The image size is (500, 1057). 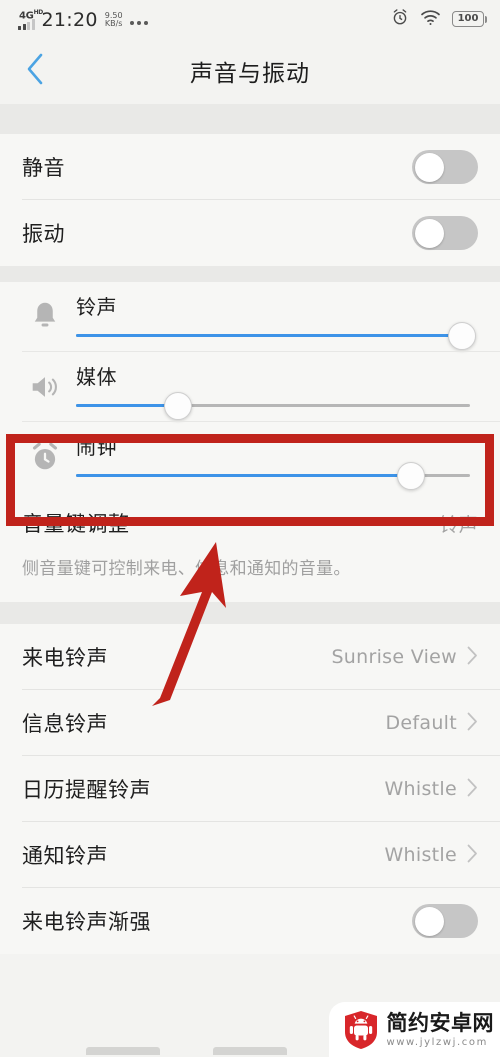 I want to click on slider-label: 媒体, so click(x=96, y=377).